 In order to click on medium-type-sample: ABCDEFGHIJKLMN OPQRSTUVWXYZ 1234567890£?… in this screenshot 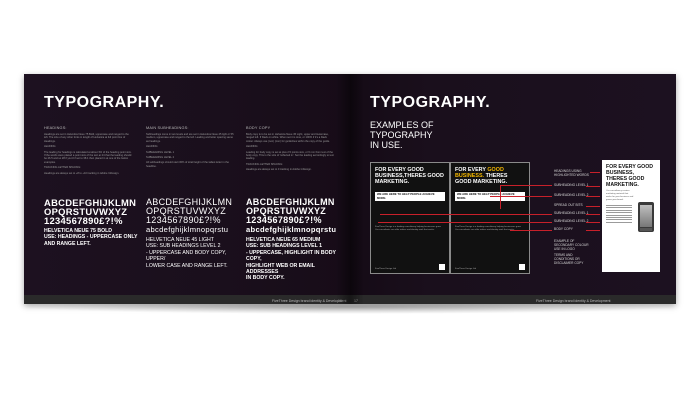, I will do `click(296, 240)`.